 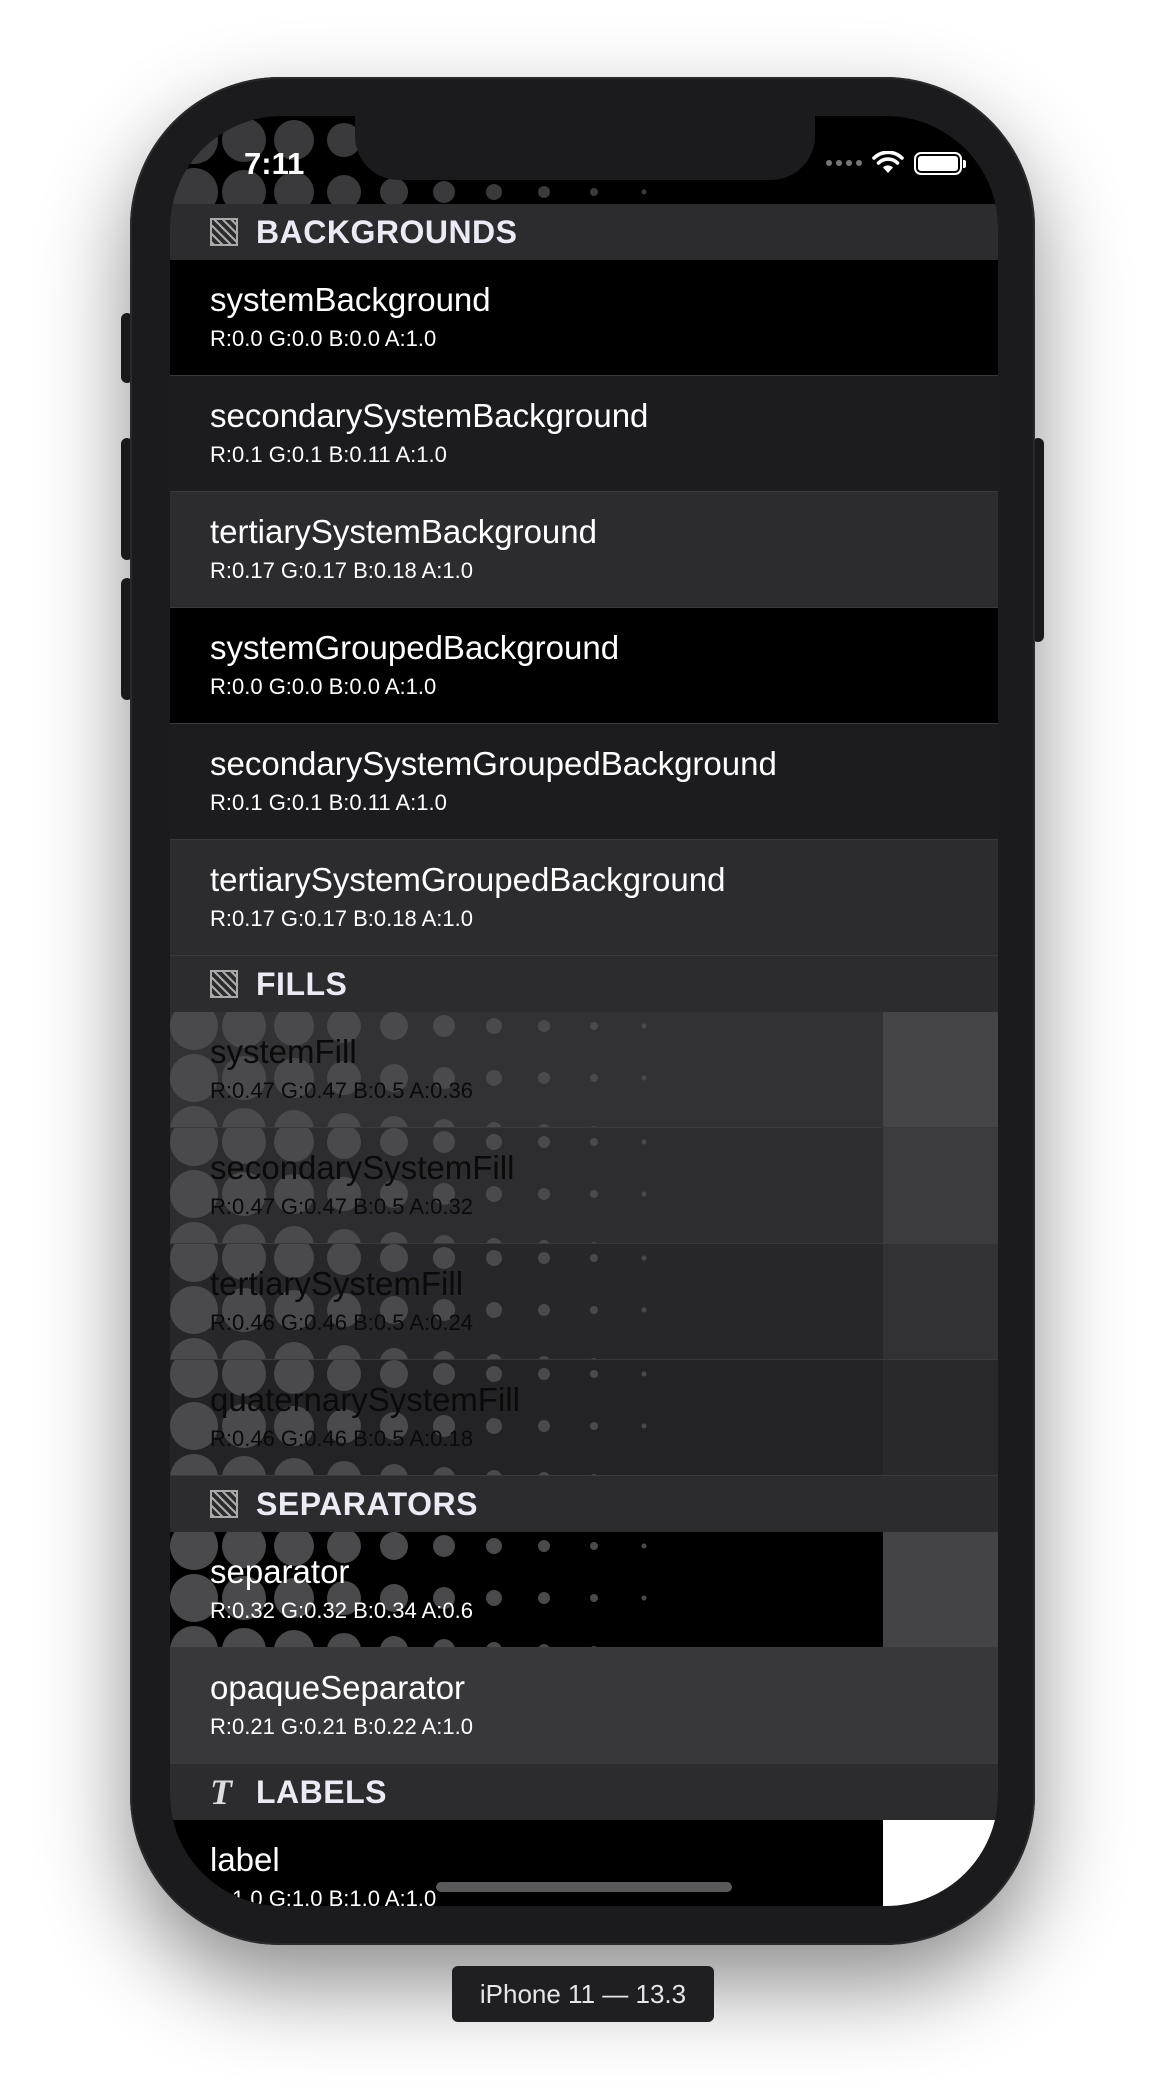 What do you see at coordinates (341, 1322) in the screenshot?
I see `color-values: R:0.46 G:0.46 B:0.5 A:0.24` at bounding box center [341, 1322].